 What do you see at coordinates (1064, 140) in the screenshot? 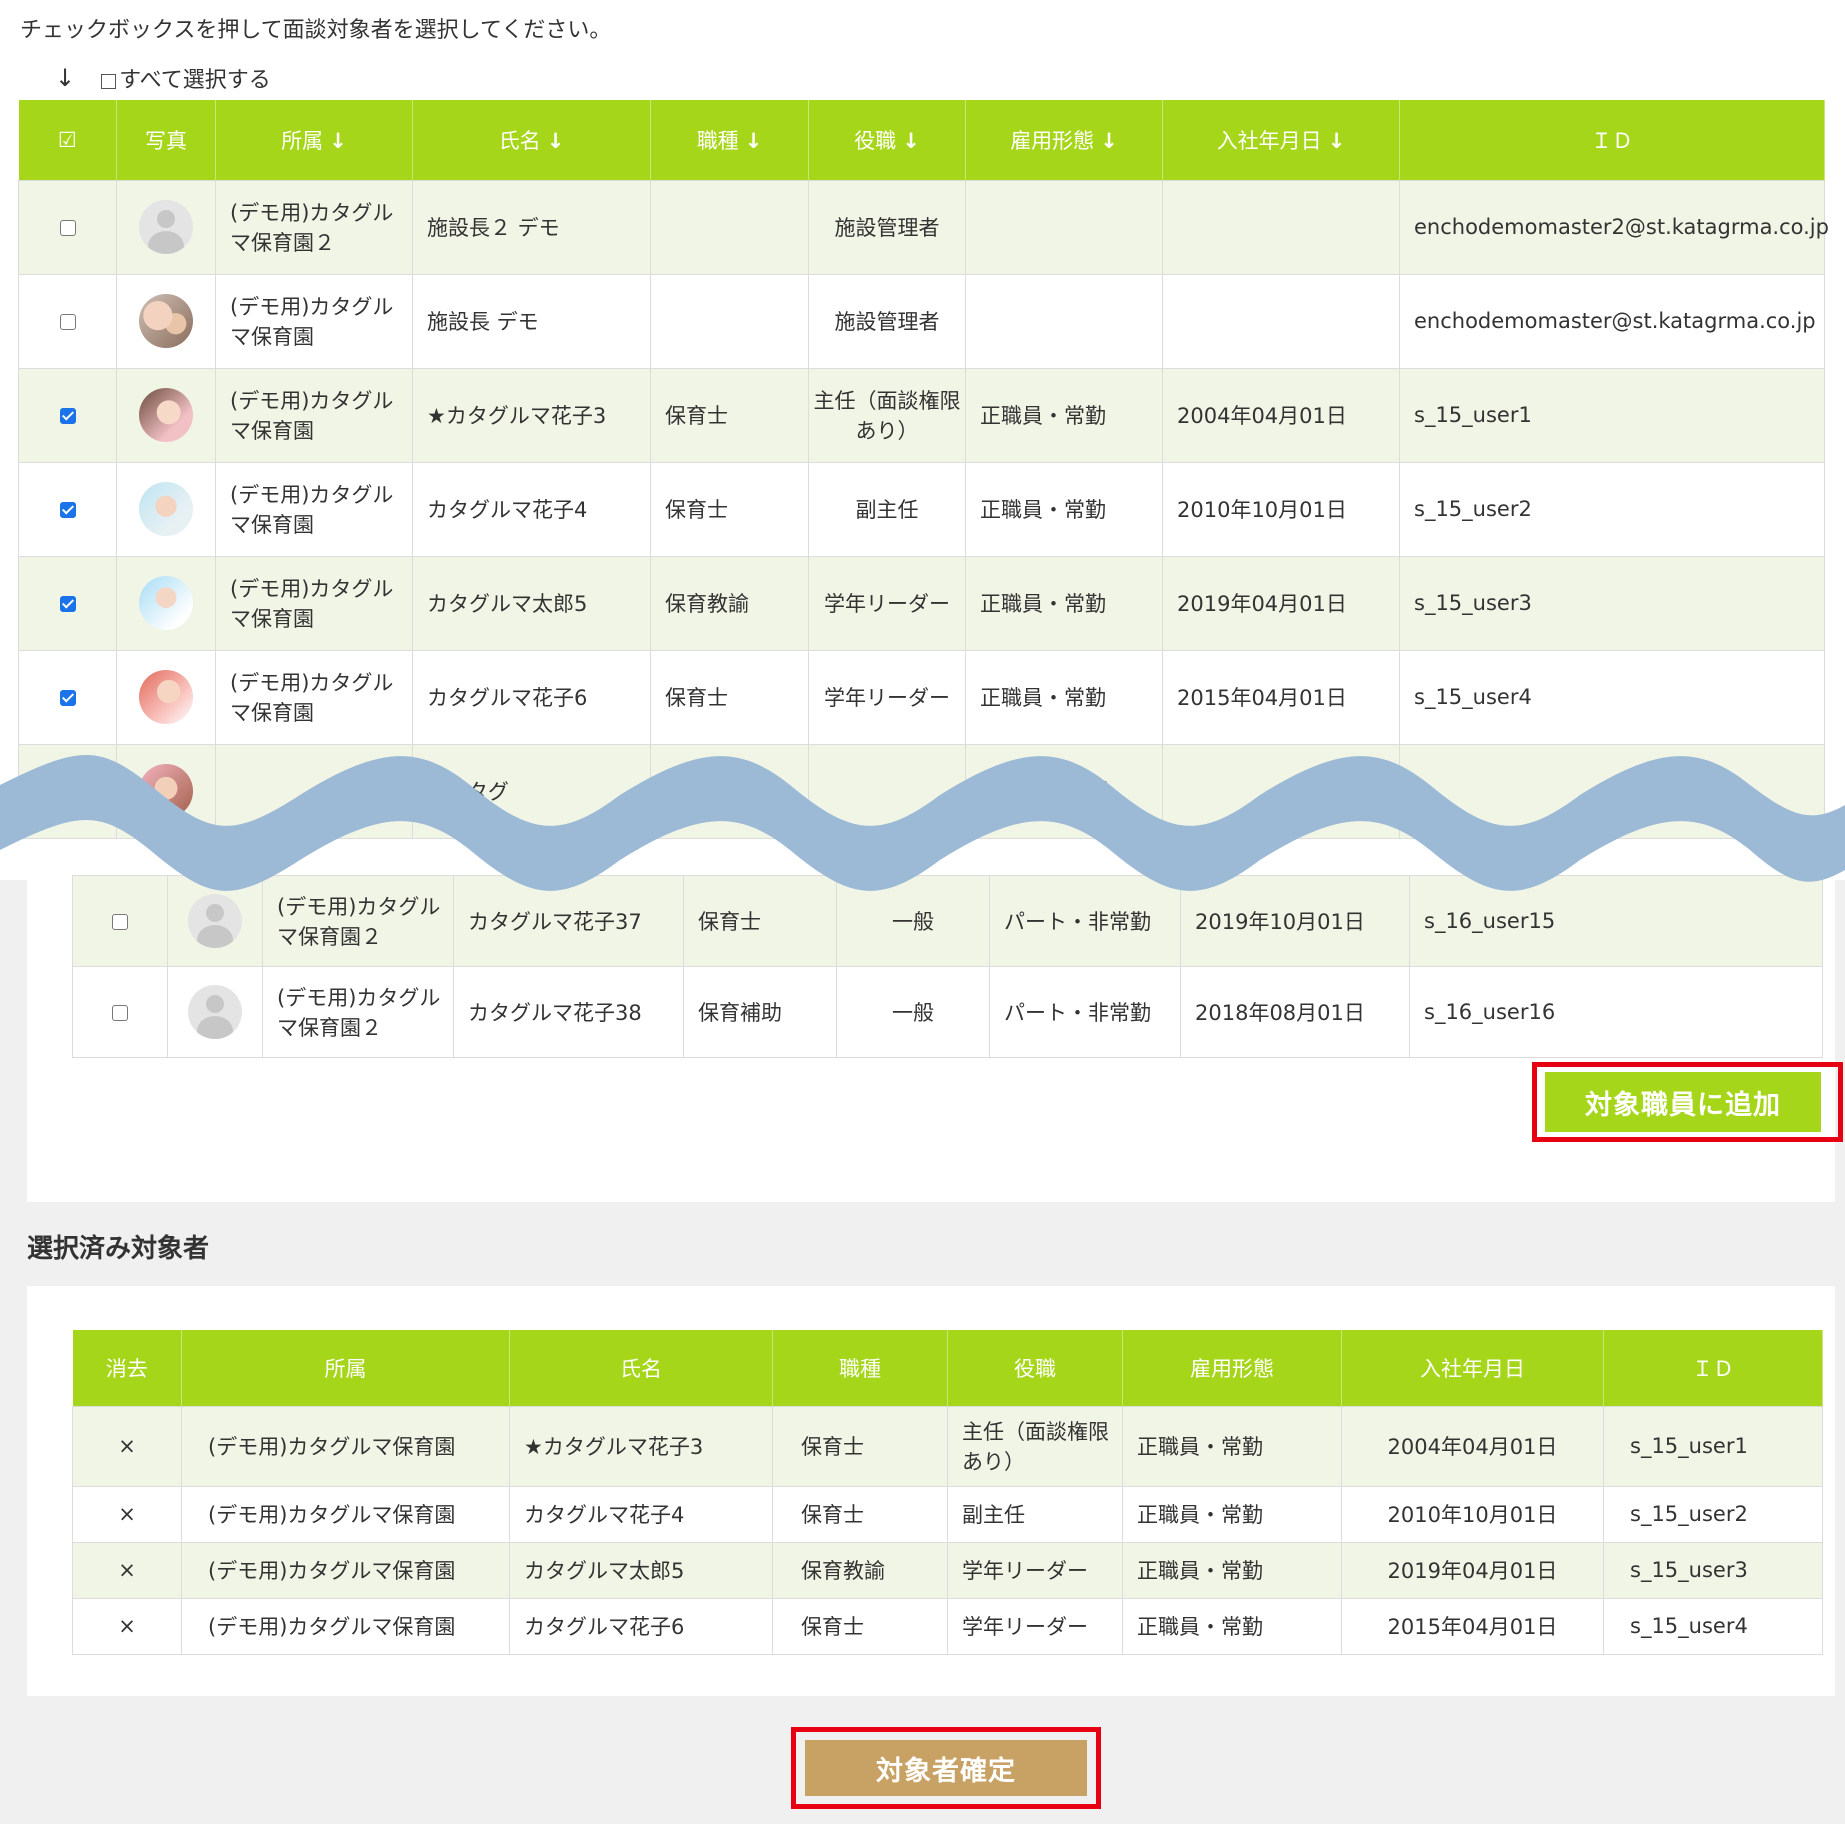
I see `header-employment: 雇用形態 ↓` at bounding box center [1064, 140].